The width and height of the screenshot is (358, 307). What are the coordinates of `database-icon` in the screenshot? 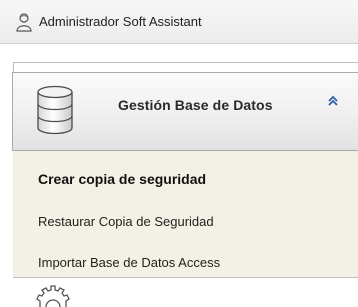 It's located at (55, 110).